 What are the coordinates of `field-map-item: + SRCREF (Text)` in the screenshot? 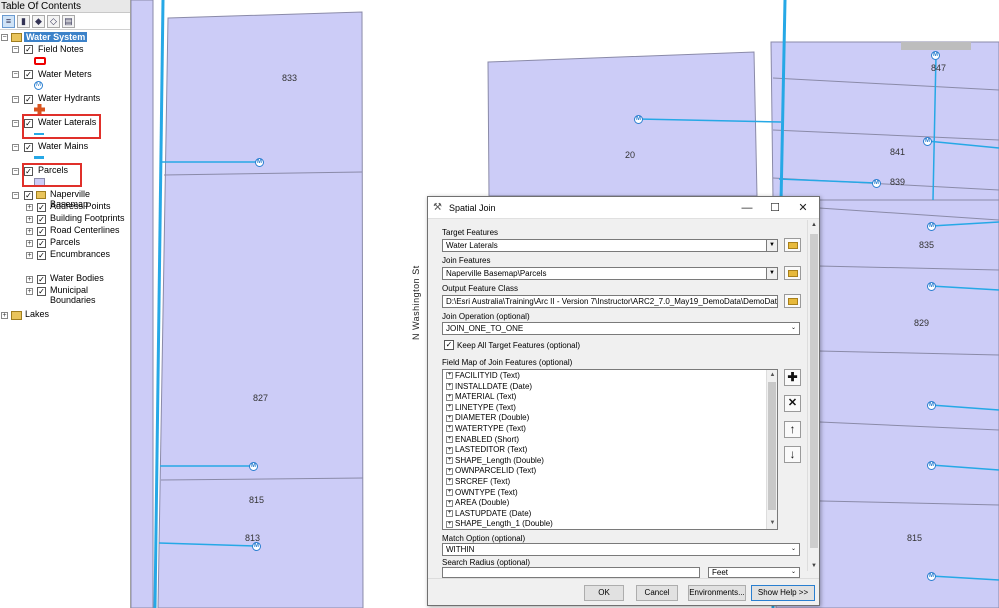 It's located at (478, 482).